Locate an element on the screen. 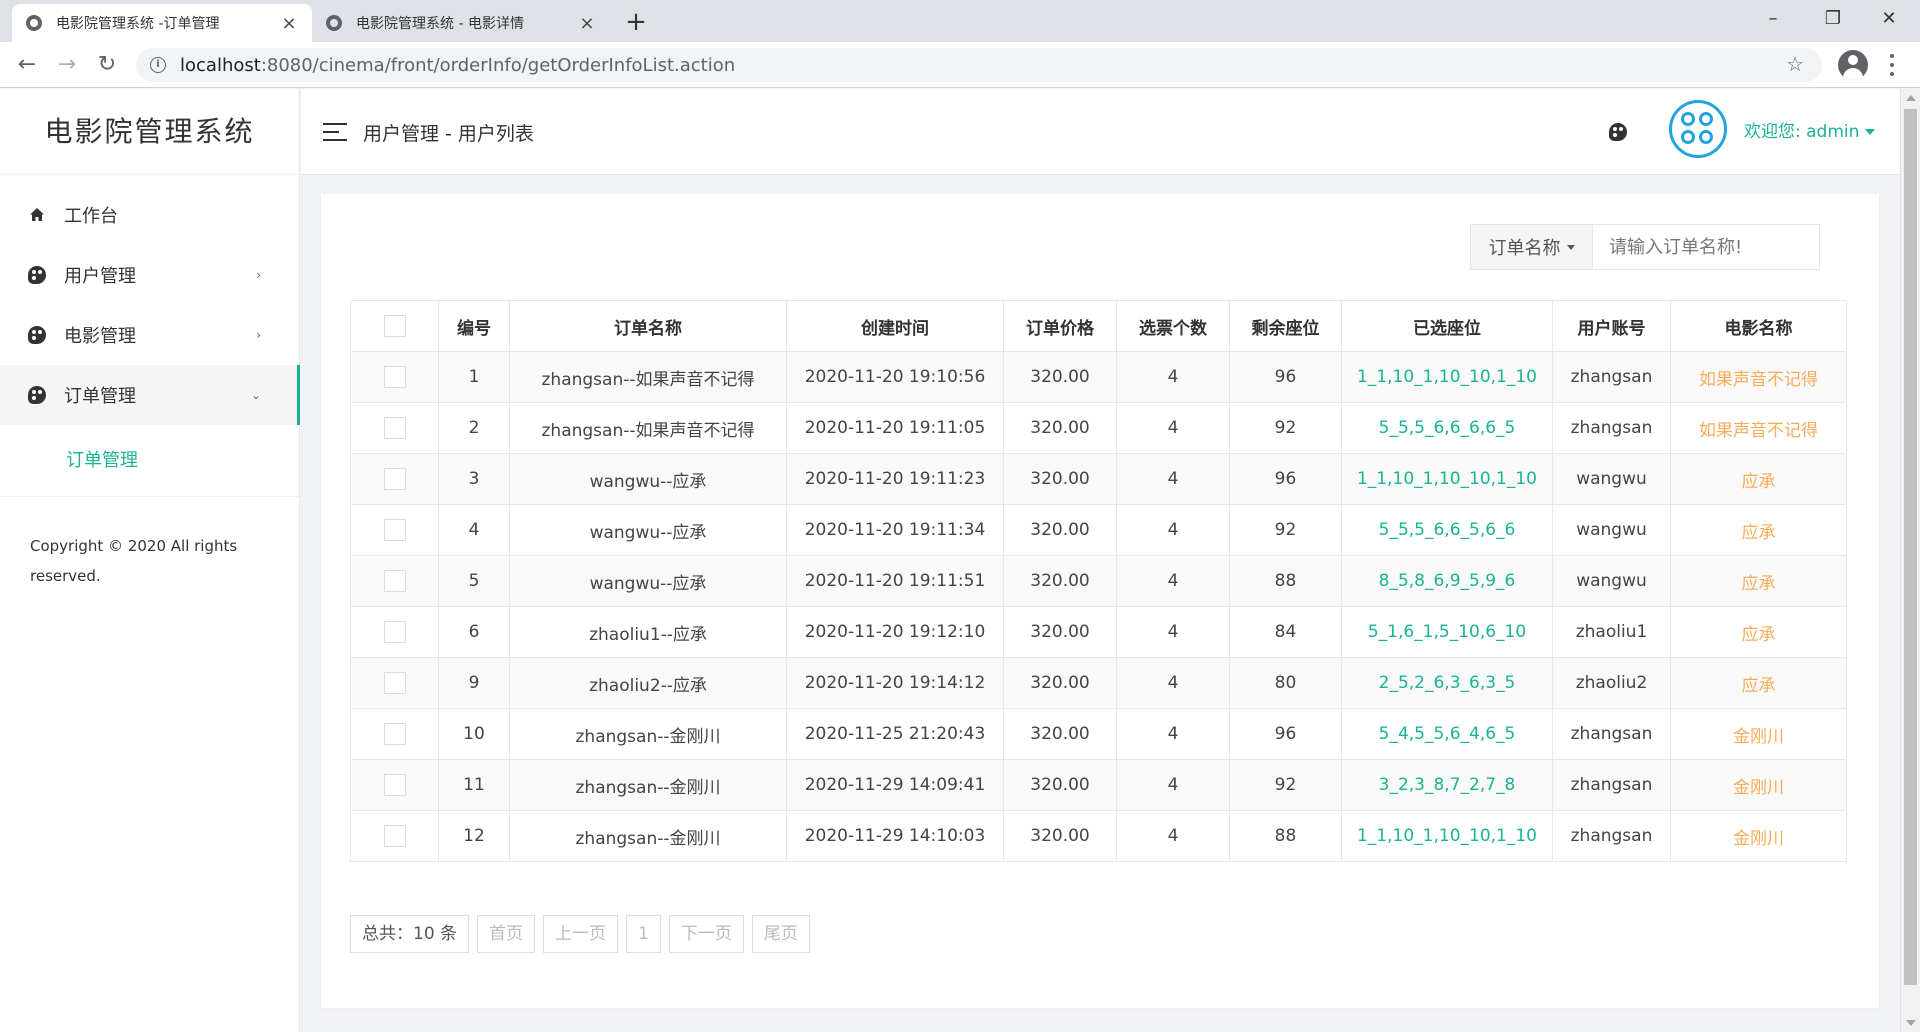 The height and width of the screenshot is (1032, 1920). selected-seats-cell: 8_5,8_6,9_5,9_6 is located at coordinates (1447, 581).